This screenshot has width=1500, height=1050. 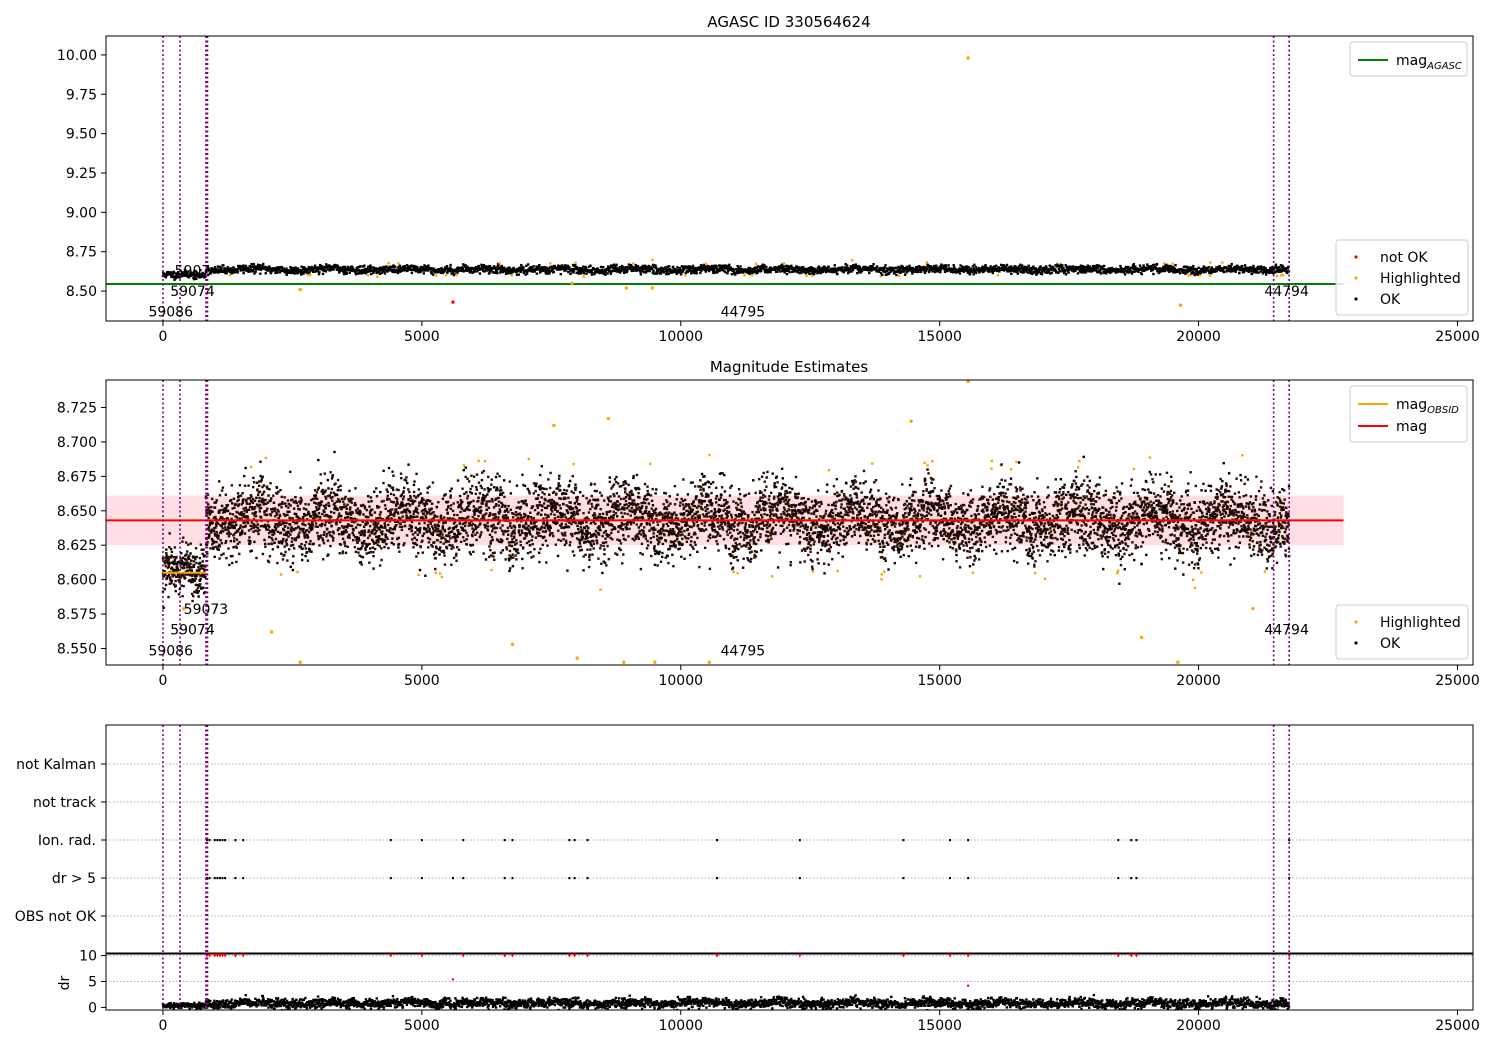 What do you see at coordinates (81, 292) in the screenshot?
I see `agasc-y-tick-label: 8.50` at bounding box center [81, 292].